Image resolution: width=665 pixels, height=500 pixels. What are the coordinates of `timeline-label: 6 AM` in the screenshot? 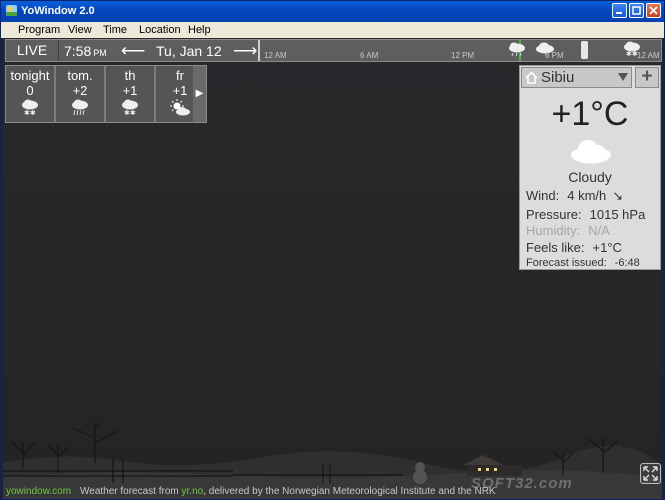 It's located at (369, 55).